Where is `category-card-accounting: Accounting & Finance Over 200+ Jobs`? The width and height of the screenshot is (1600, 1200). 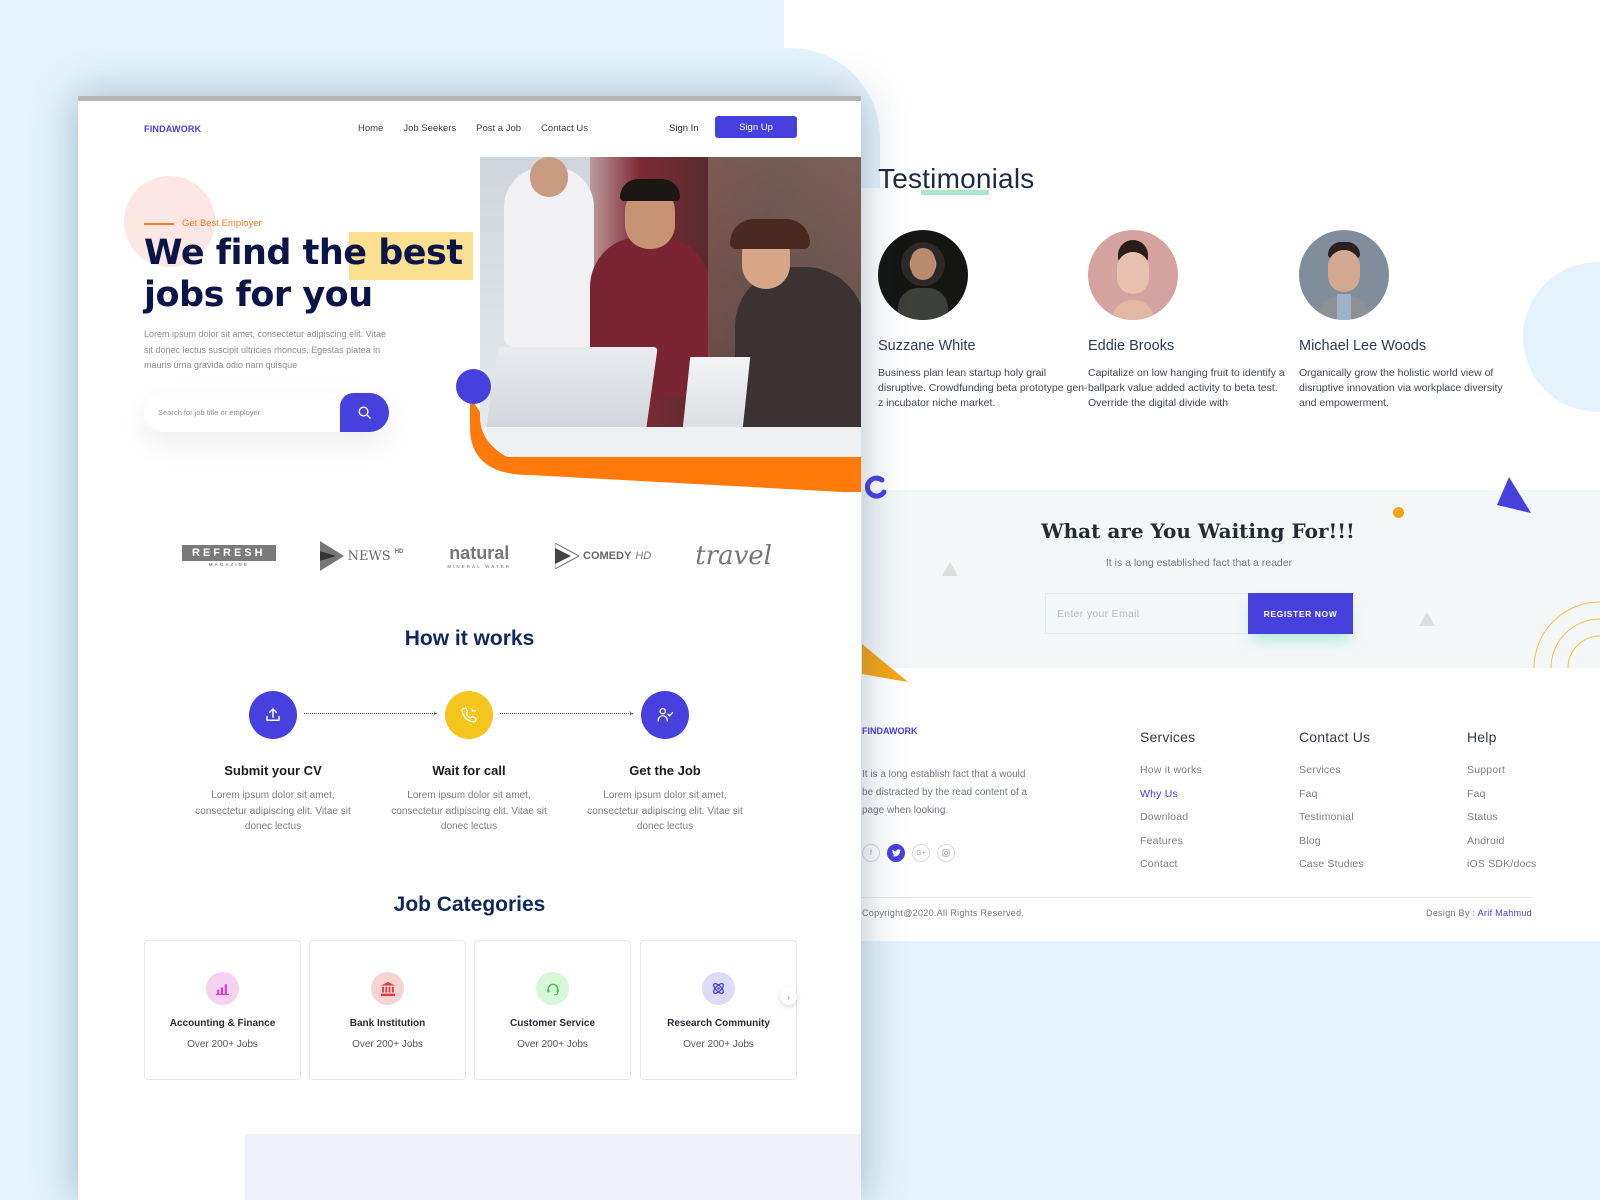
category-card-accounting: Accounting & Finance Over 200+ Jobs is located at coordinates (222, 1010).